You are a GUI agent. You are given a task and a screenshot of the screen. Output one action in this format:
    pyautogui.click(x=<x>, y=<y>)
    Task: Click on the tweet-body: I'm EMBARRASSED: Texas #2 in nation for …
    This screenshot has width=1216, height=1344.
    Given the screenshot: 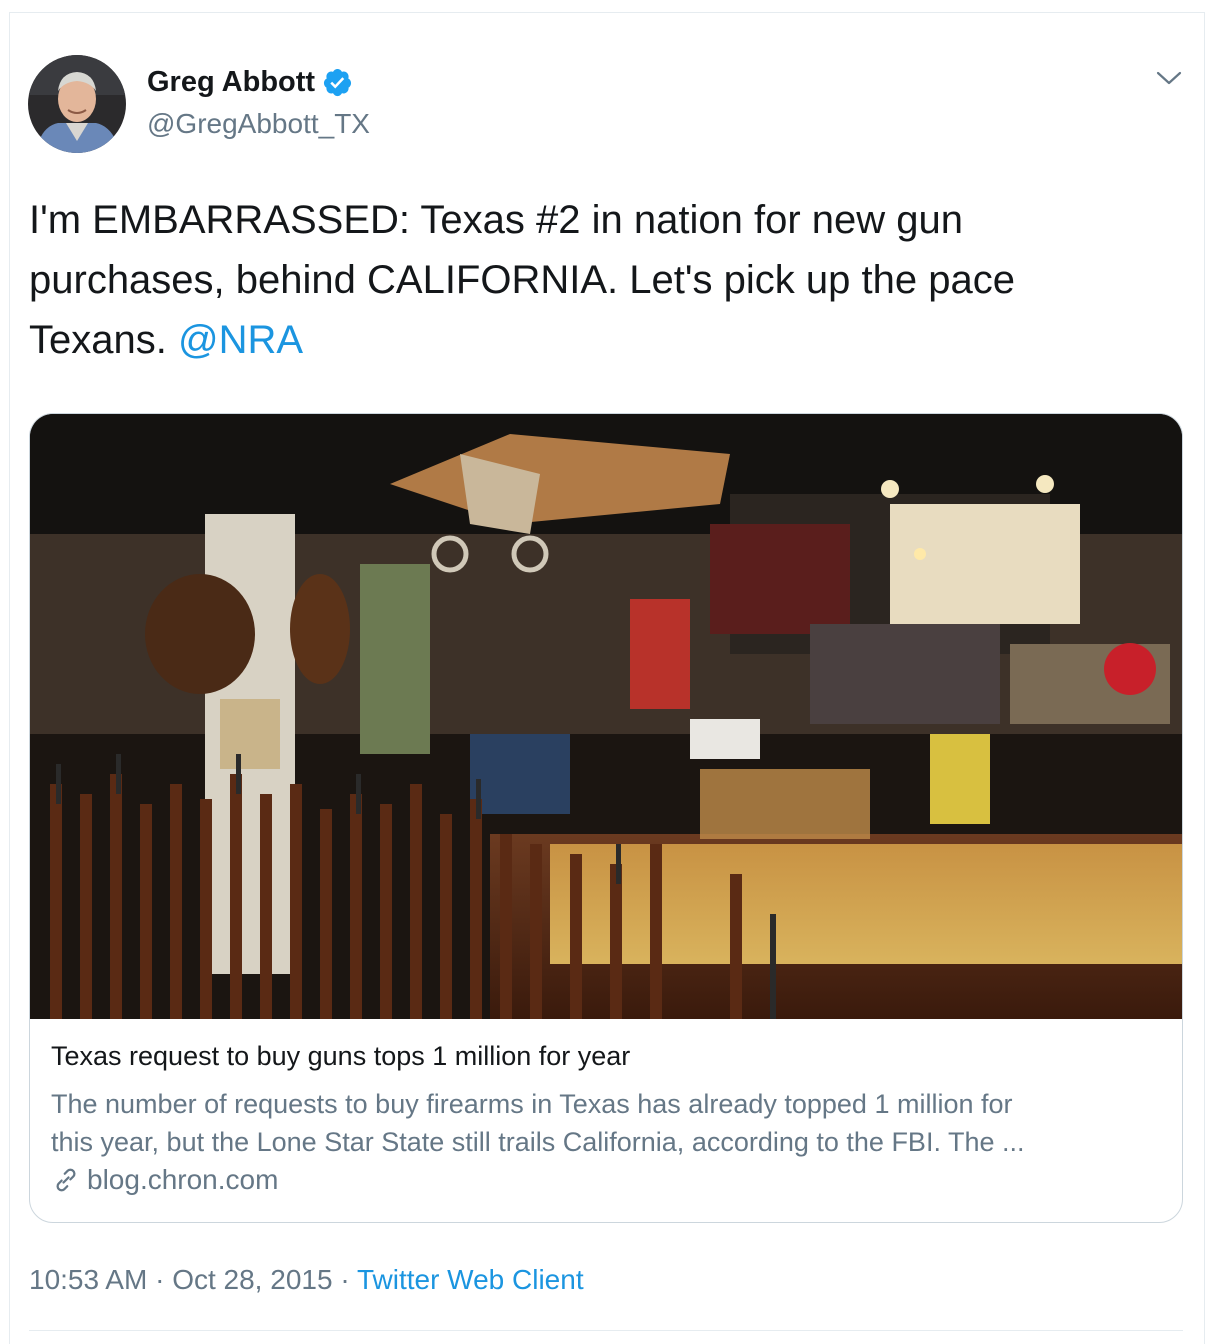 What is the action you would take?
    pyautogui.click(x=522, y=280)
    